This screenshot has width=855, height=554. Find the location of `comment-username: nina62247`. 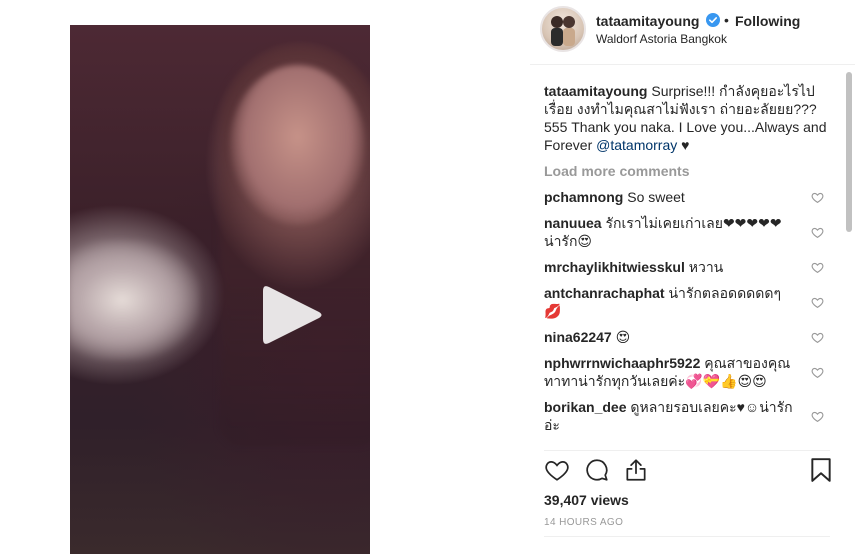

comment-username: nina62247 is located at coordinates (578, 337).